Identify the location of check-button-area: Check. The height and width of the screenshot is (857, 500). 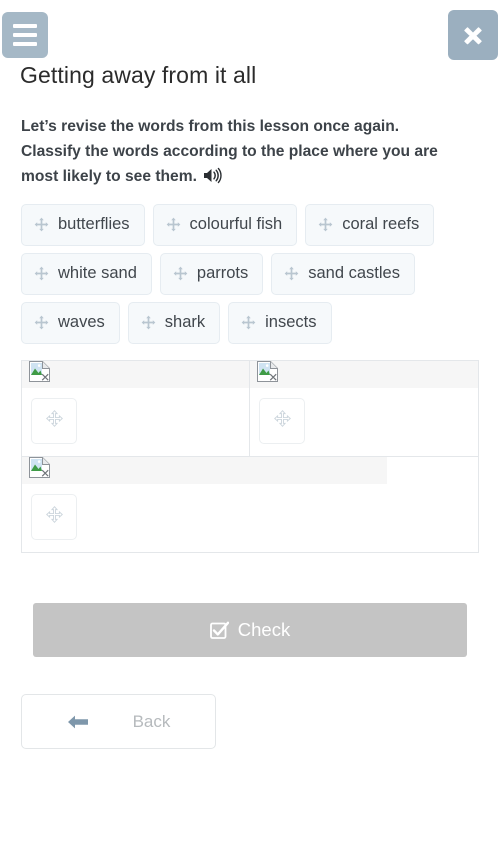
(250, 605).